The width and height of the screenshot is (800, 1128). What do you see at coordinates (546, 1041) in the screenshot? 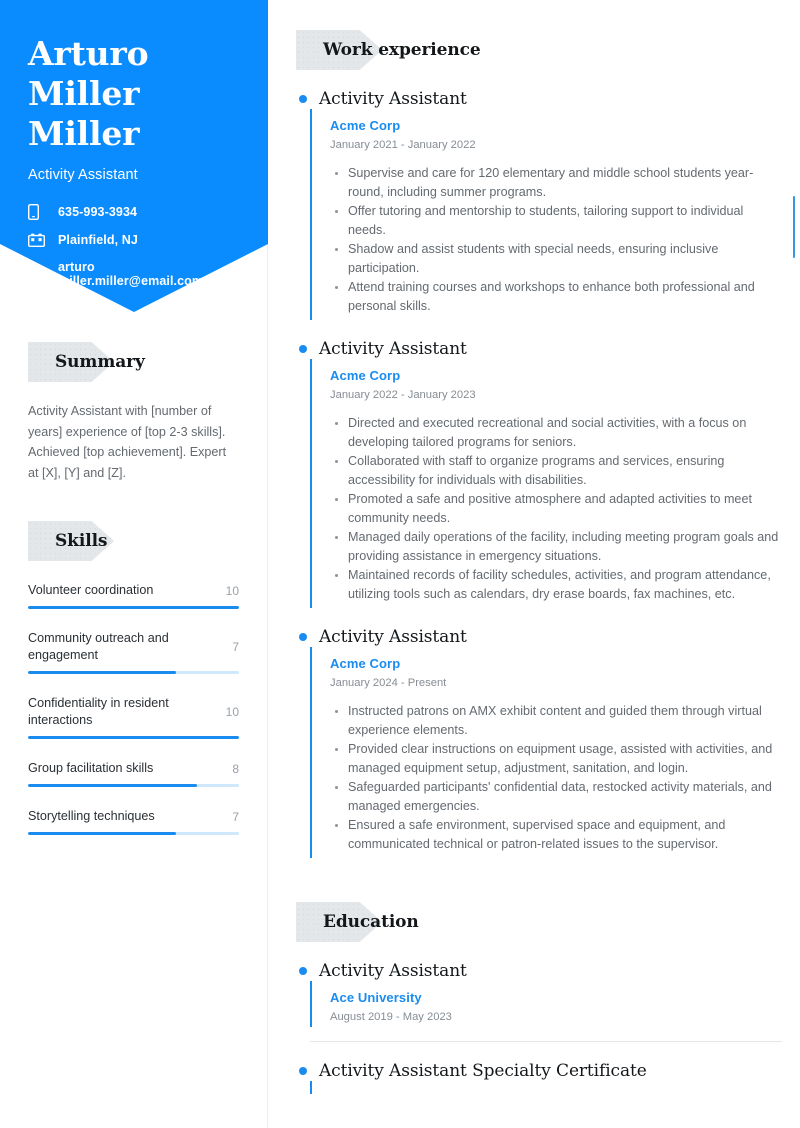
I see `section-divider` at bounding box center [546, 1041].